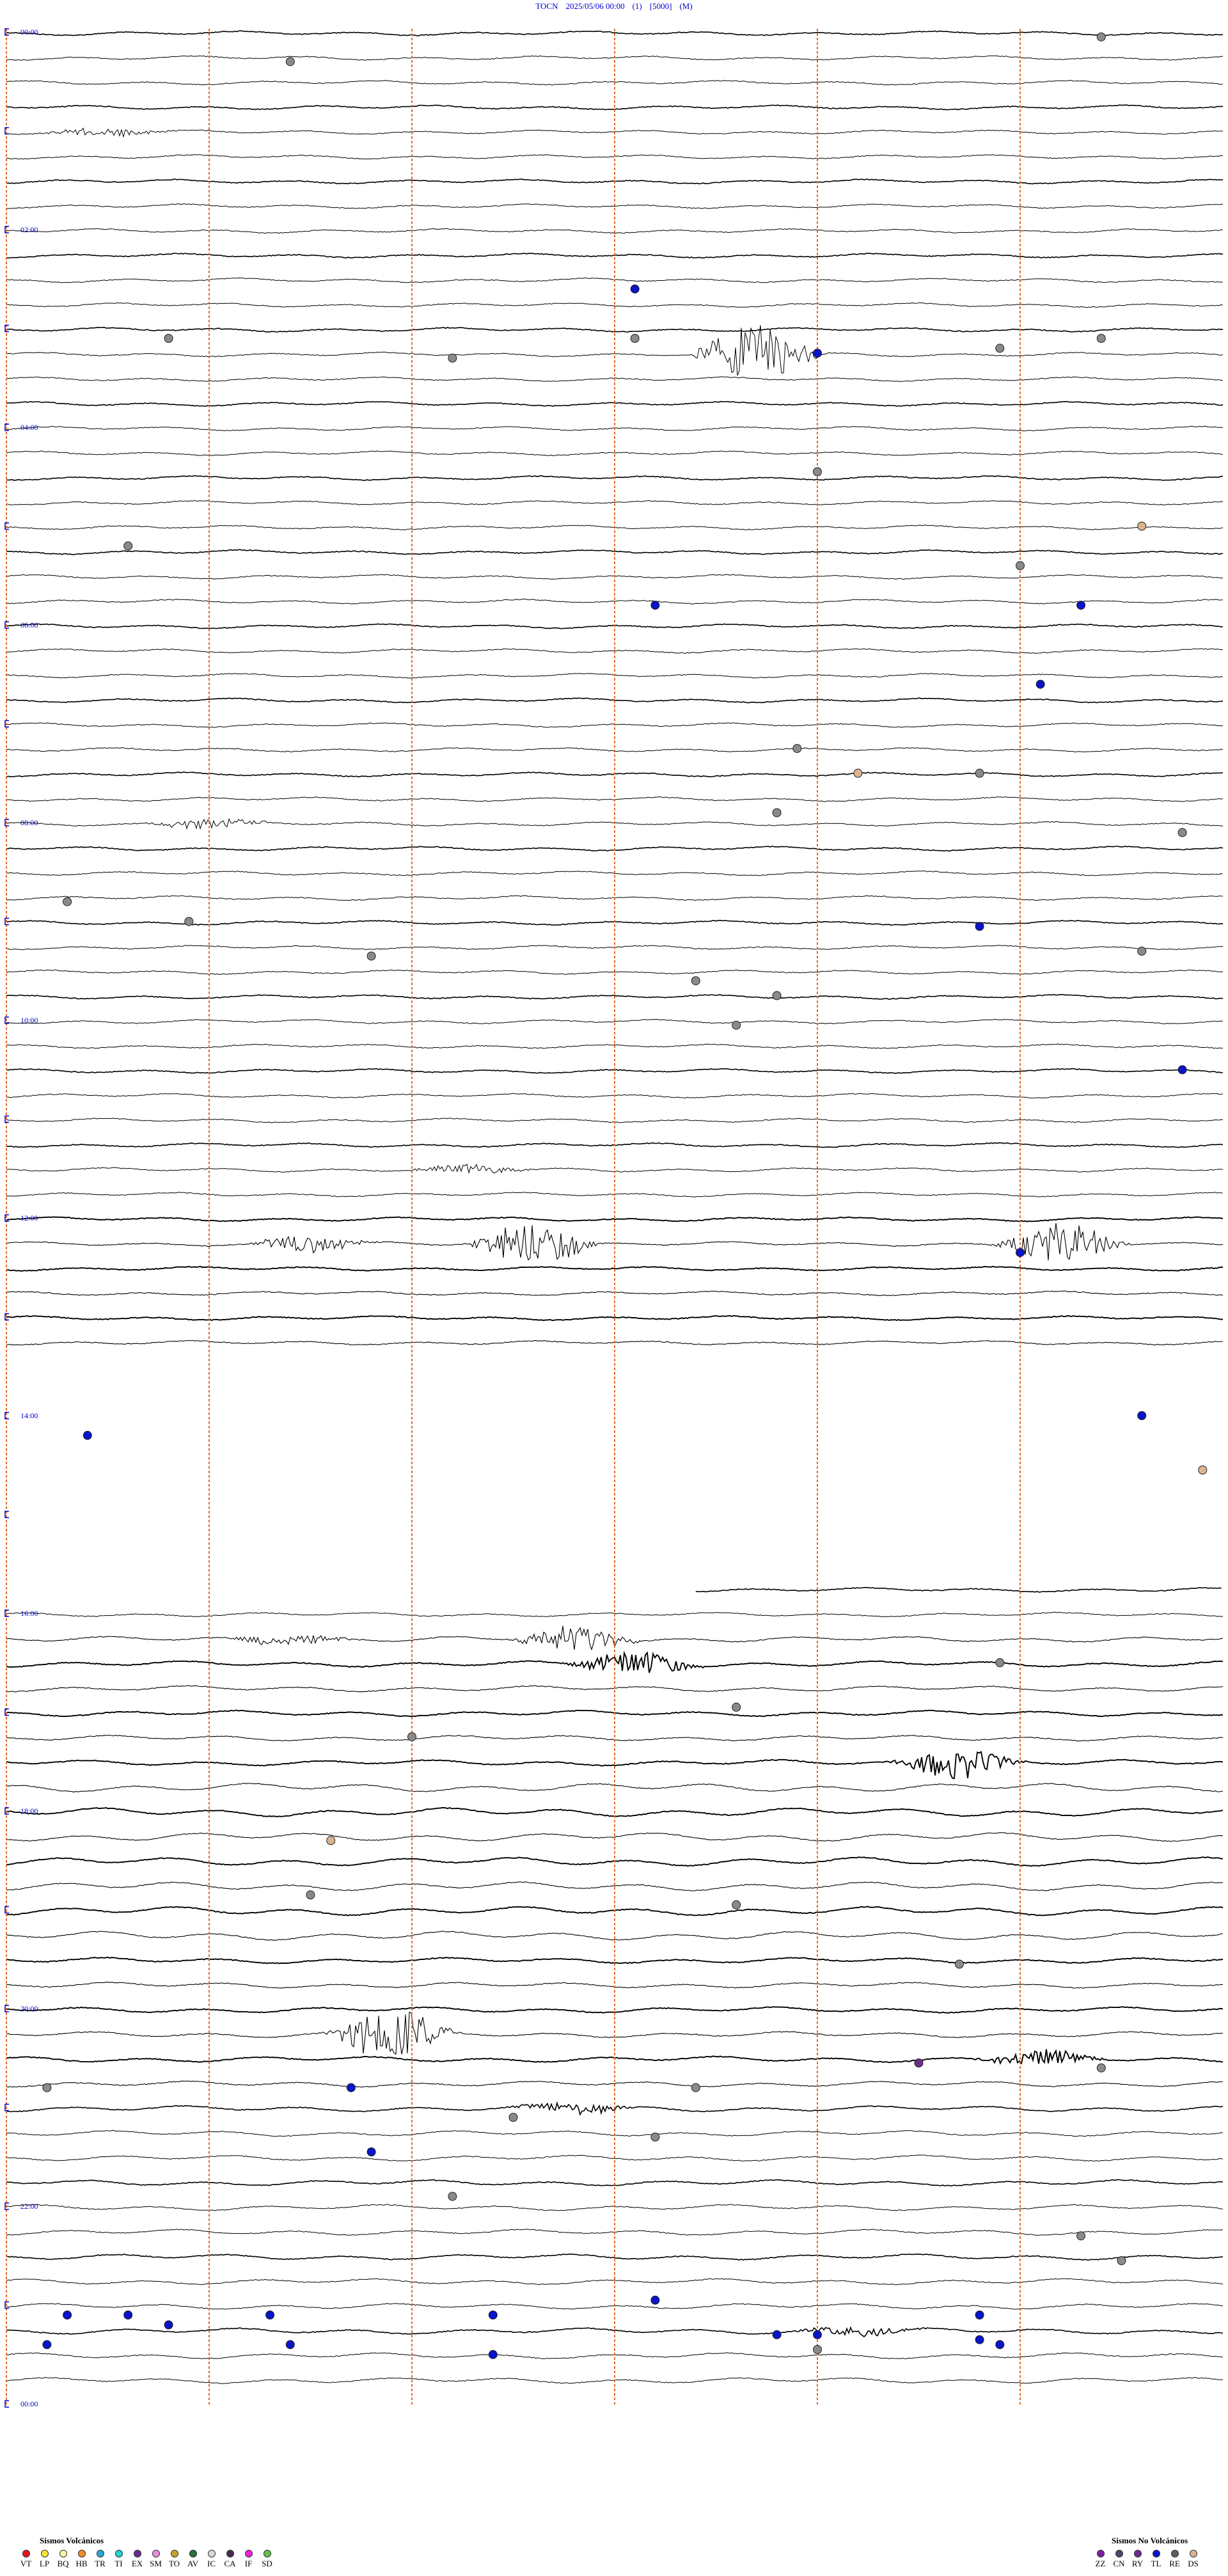 The width and height of the screenshot is (1228, 2576). Describe the element at coordinates (29, 2206) in the screenshot. I see `hour-label: 22:00` at that location.